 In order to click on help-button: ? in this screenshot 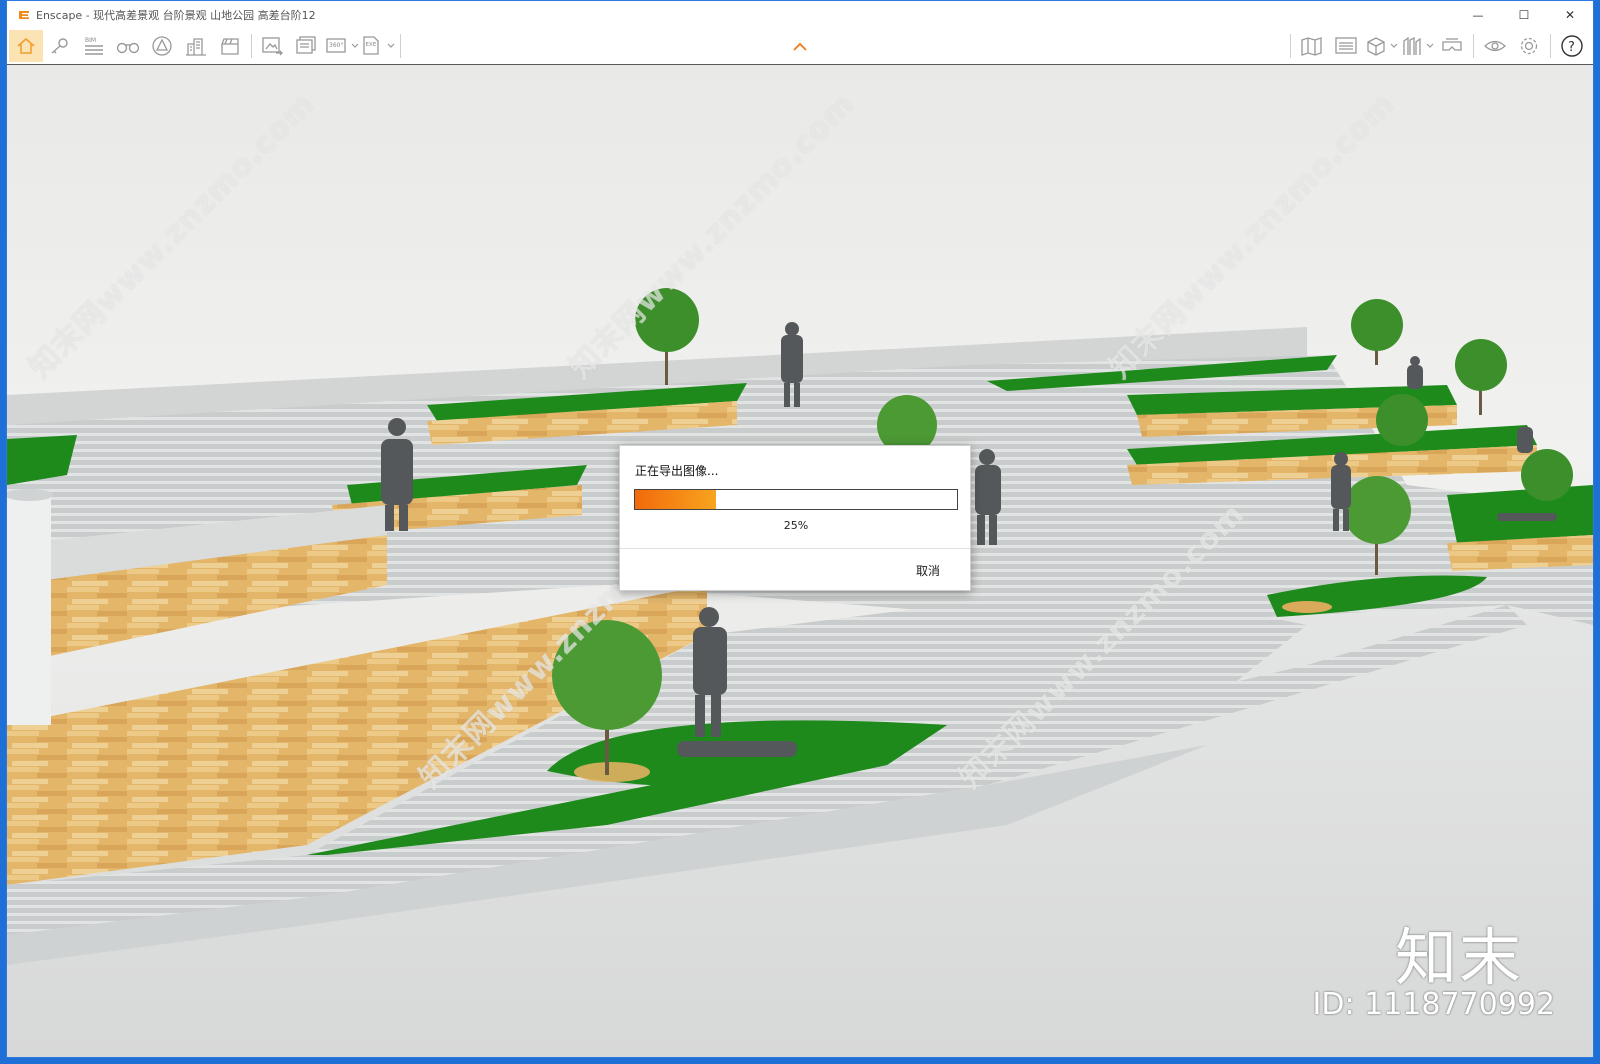, I will do `click(1572, 46)`.